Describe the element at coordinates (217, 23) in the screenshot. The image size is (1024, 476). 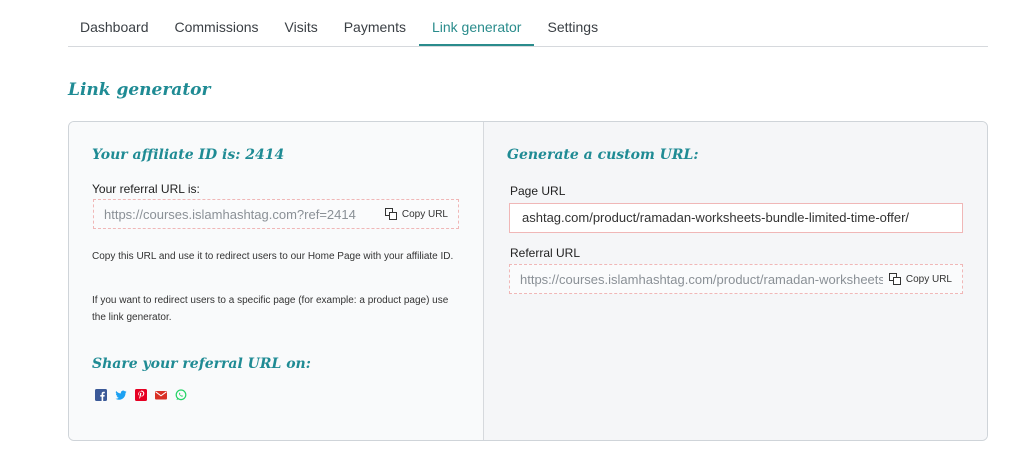
I see `tab-commissions: Commissions` at that location.